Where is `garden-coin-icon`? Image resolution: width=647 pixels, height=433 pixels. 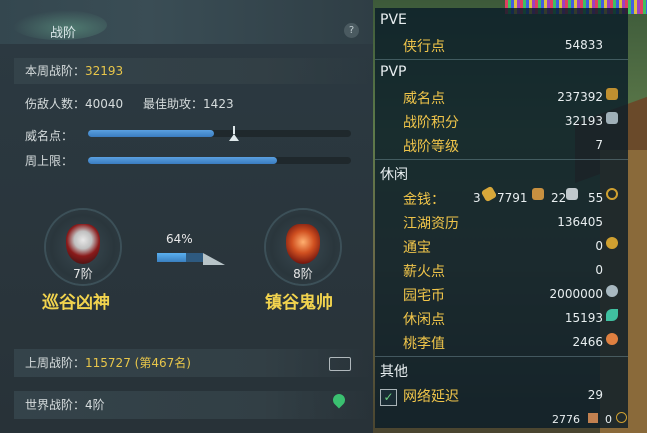
garden-coin-icon is located at coordinates (612, 291).